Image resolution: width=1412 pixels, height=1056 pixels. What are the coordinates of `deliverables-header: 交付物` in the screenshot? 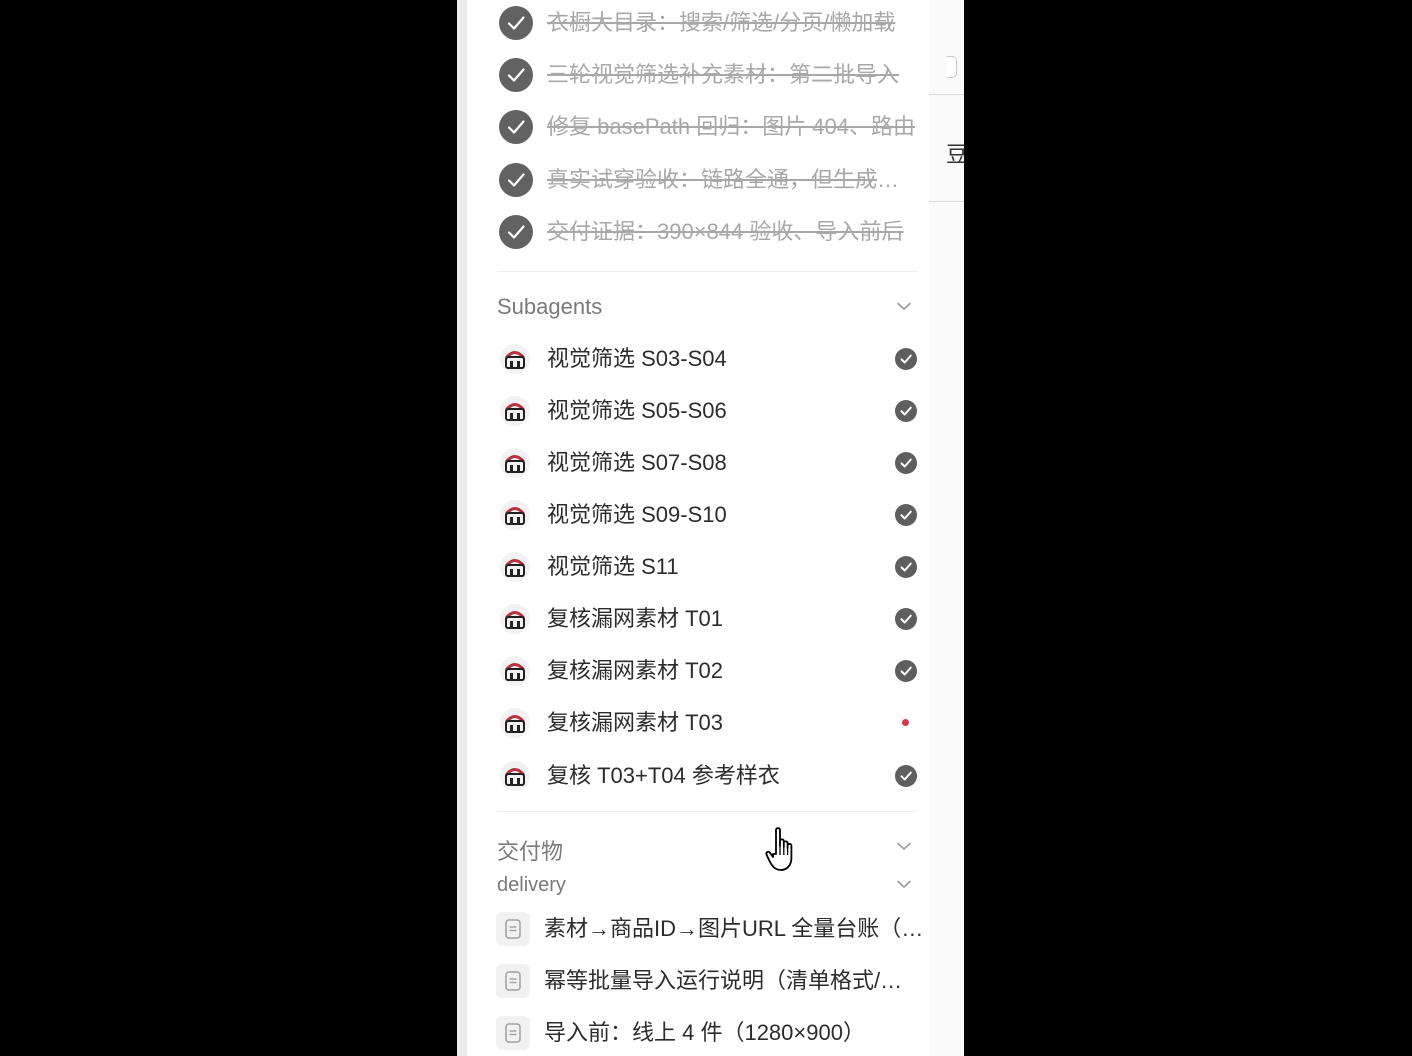 It's located at (702, 847).